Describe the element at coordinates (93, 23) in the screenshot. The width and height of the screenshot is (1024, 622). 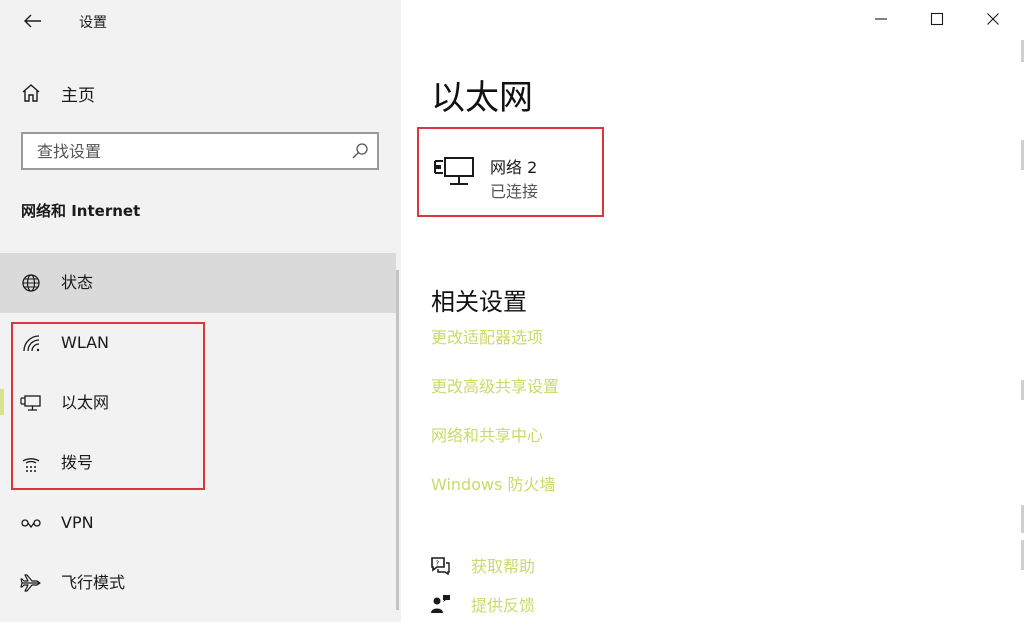
I see `app-title: 设置` at that location.